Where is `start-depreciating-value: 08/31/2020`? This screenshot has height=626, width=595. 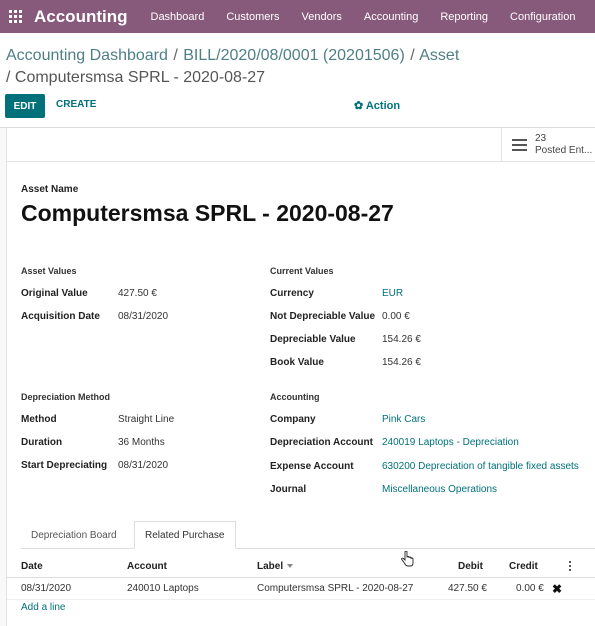
start-depreciating-value: 08/31/2020 is located at coordinates (143, 465).